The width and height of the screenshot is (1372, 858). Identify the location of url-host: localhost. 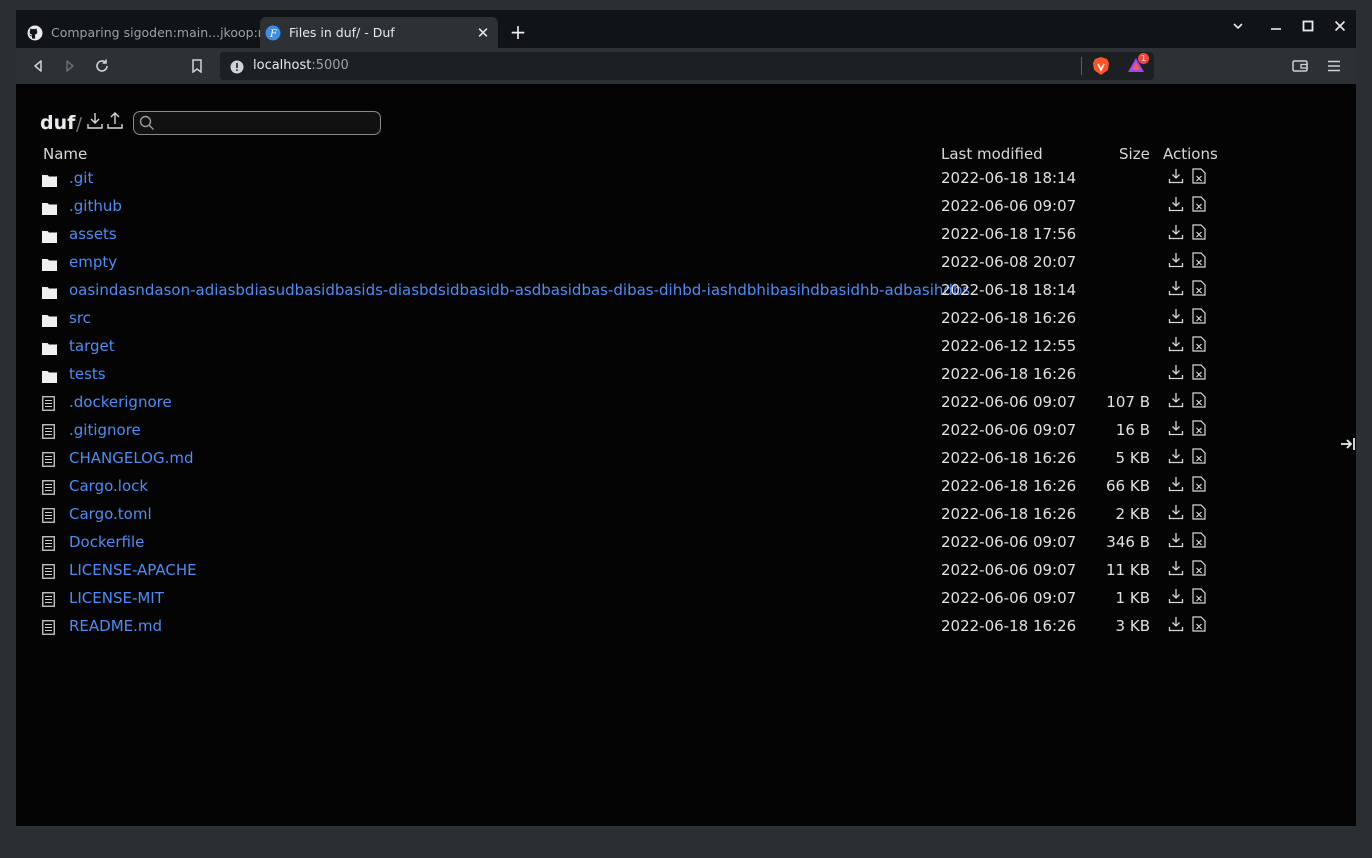
(282, 65).